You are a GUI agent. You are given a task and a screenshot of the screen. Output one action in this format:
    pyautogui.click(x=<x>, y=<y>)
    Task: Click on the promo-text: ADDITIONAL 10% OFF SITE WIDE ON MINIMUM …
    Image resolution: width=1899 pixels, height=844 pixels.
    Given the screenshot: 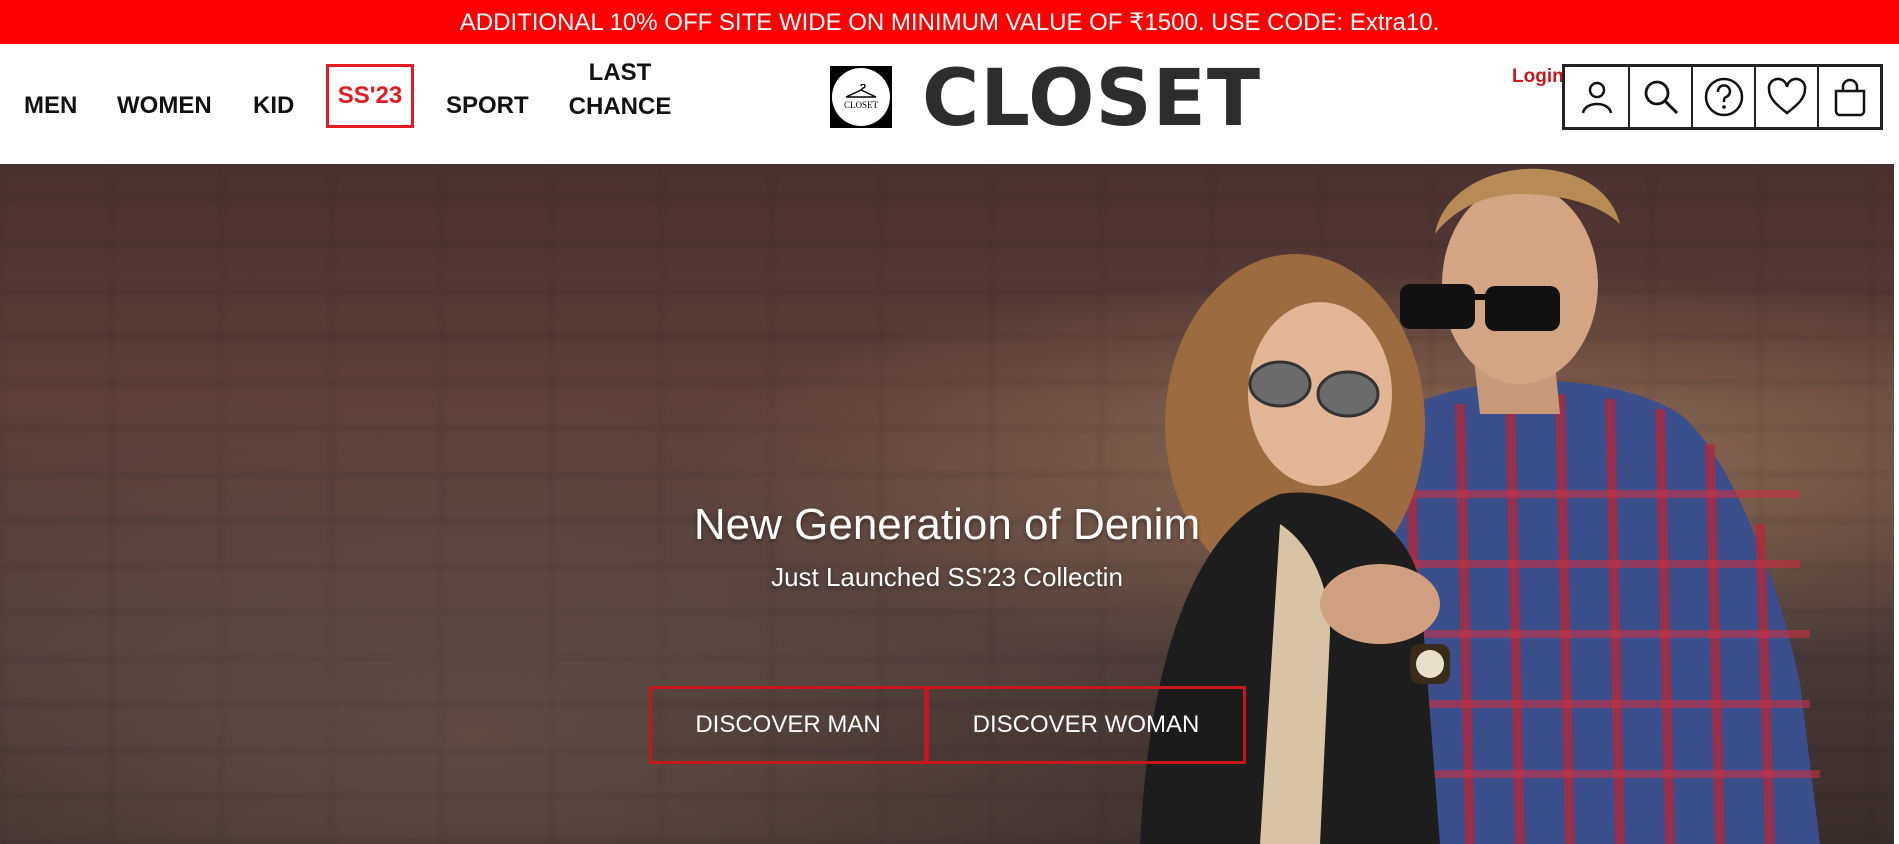 What is the action you would take?
    pyautogui.click(x=949, y=22)
    